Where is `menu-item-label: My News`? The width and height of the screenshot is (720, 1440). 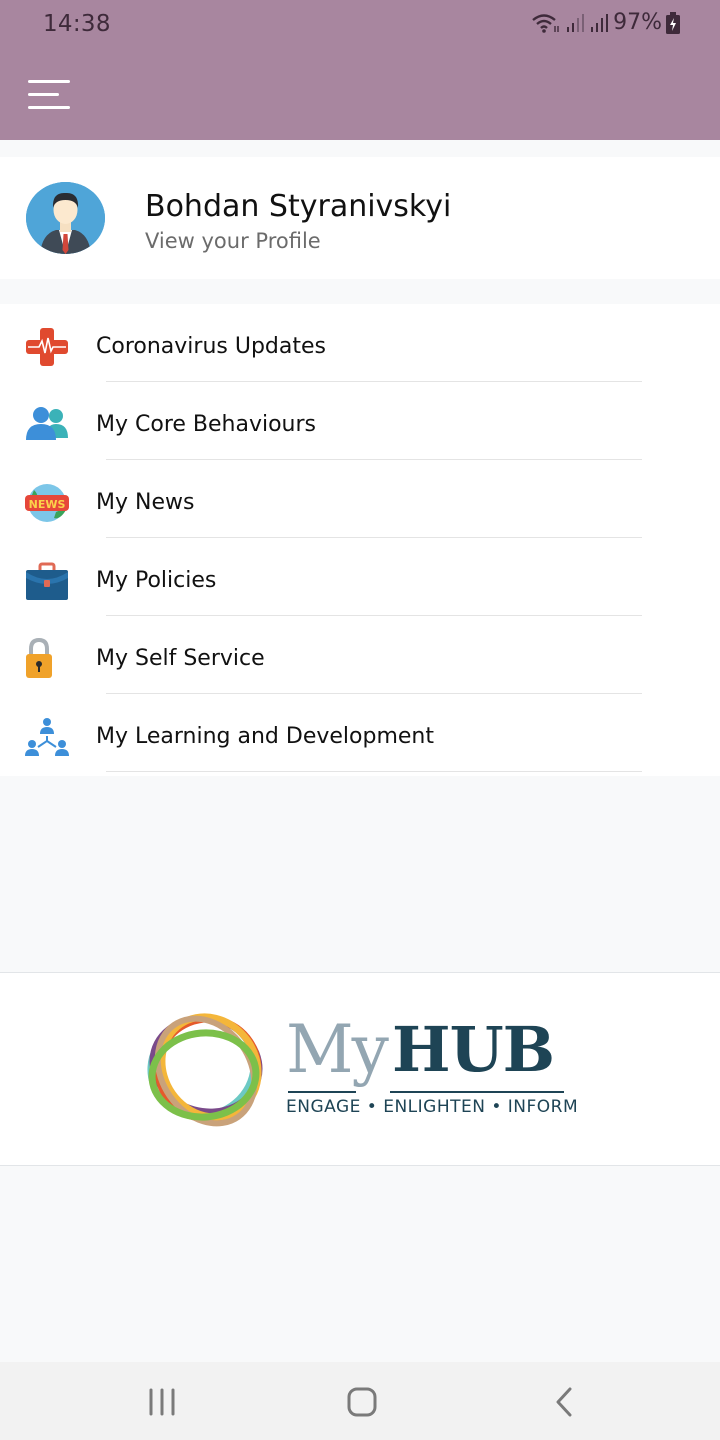 menu-item-label: My News is located at coordinates (145, 502).